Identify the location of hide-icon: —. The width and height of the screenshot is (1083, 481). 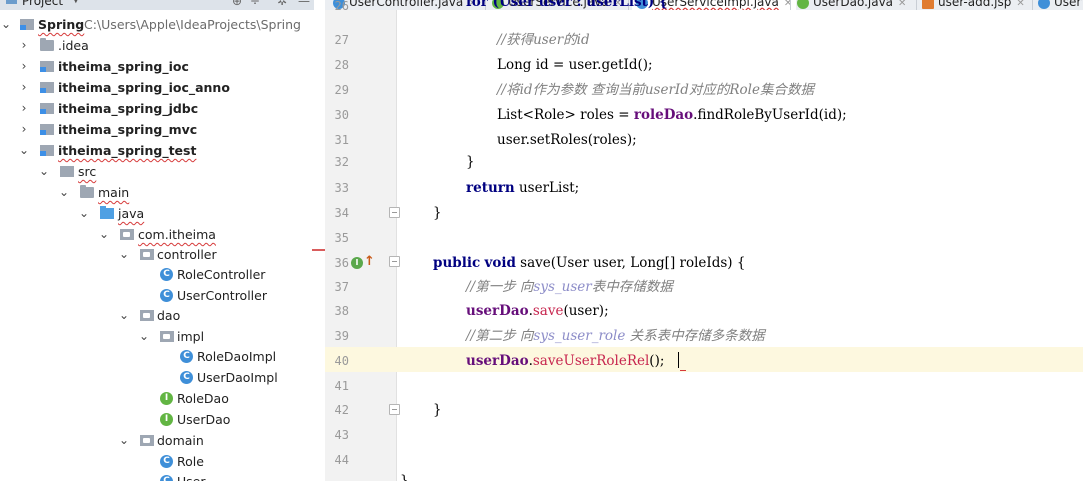
(304, 4).